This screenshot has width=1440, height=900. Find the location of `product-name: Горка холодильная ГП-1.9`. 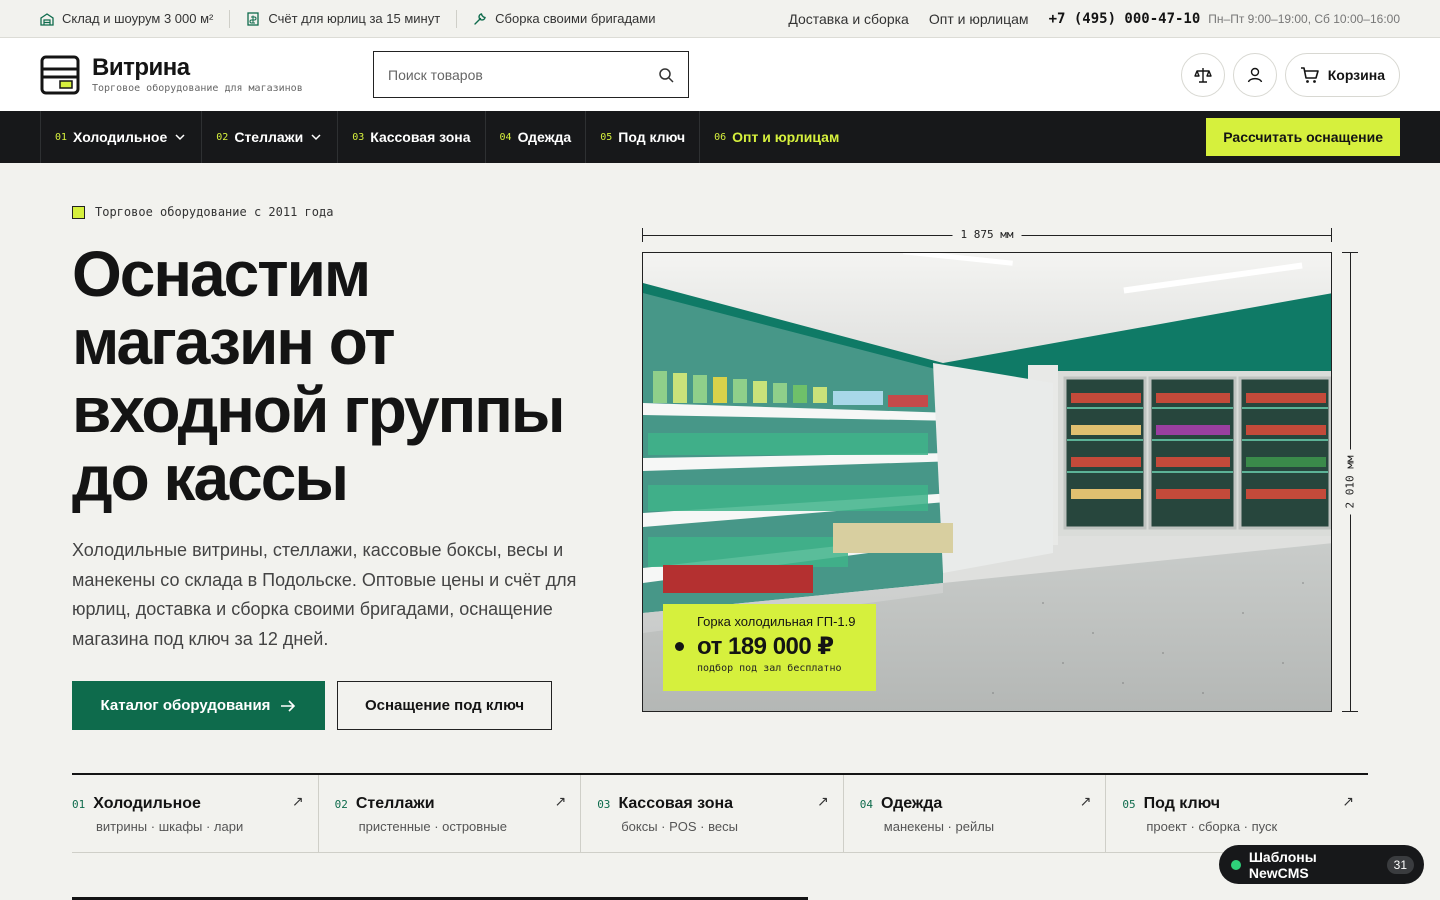

product-name: Горка холодильная ГП-1.9 is located at coordinates (776, 621).